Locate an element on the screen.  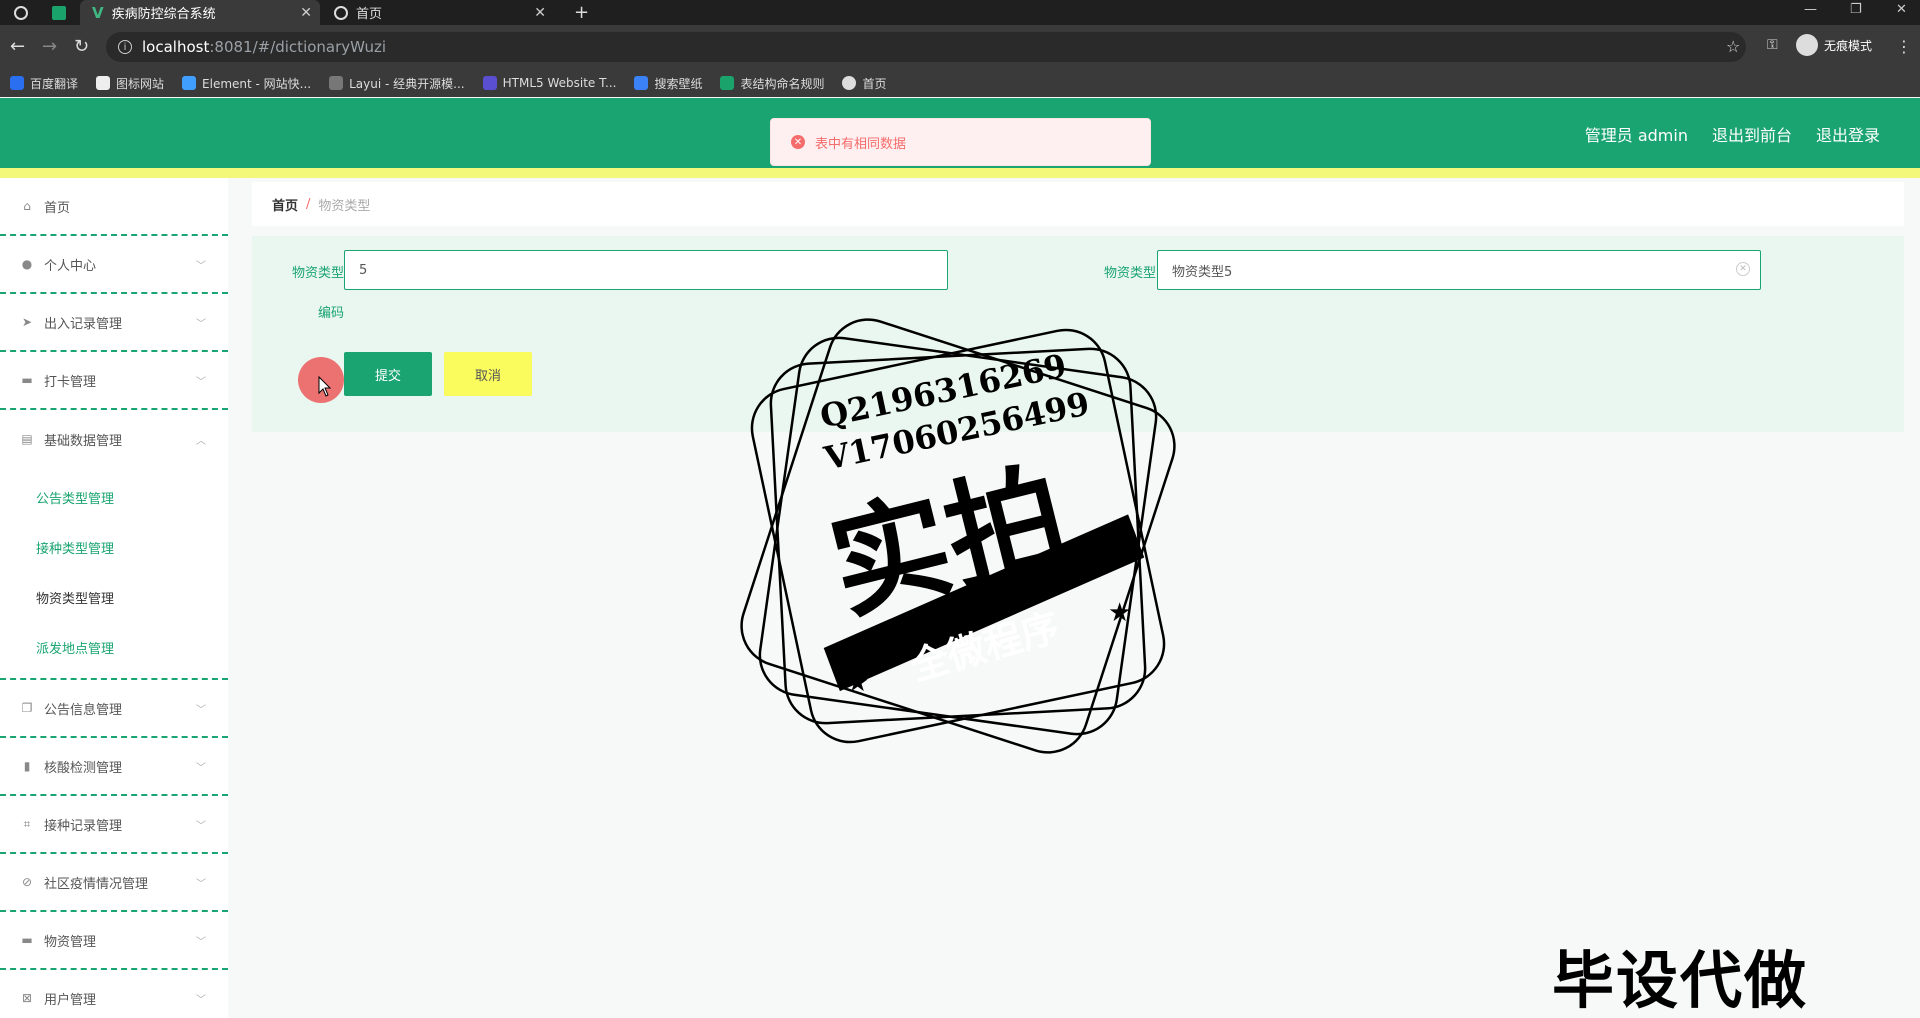
bookmark: 图标网站 is located at coordinates (130, 83).